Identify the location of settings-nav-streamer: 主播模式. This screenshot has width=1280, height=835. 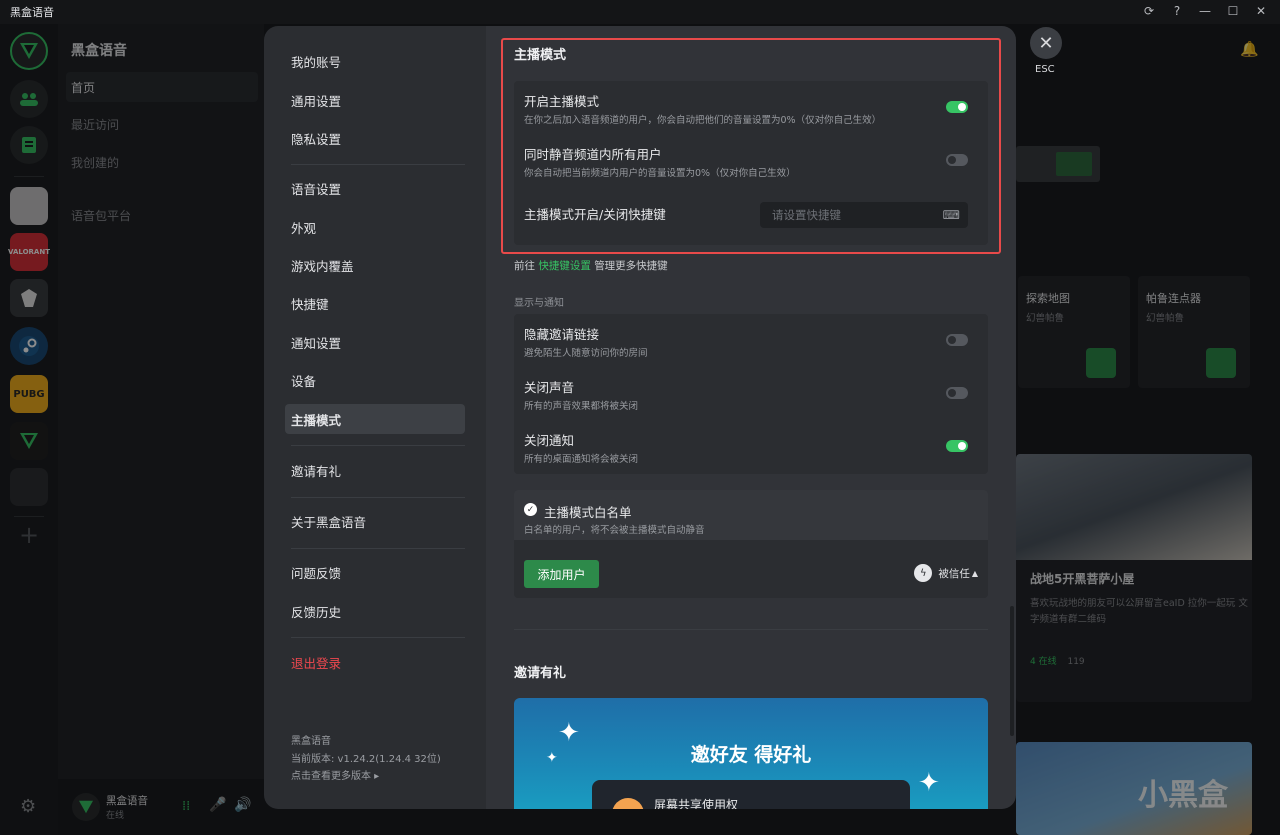
(375, 419).